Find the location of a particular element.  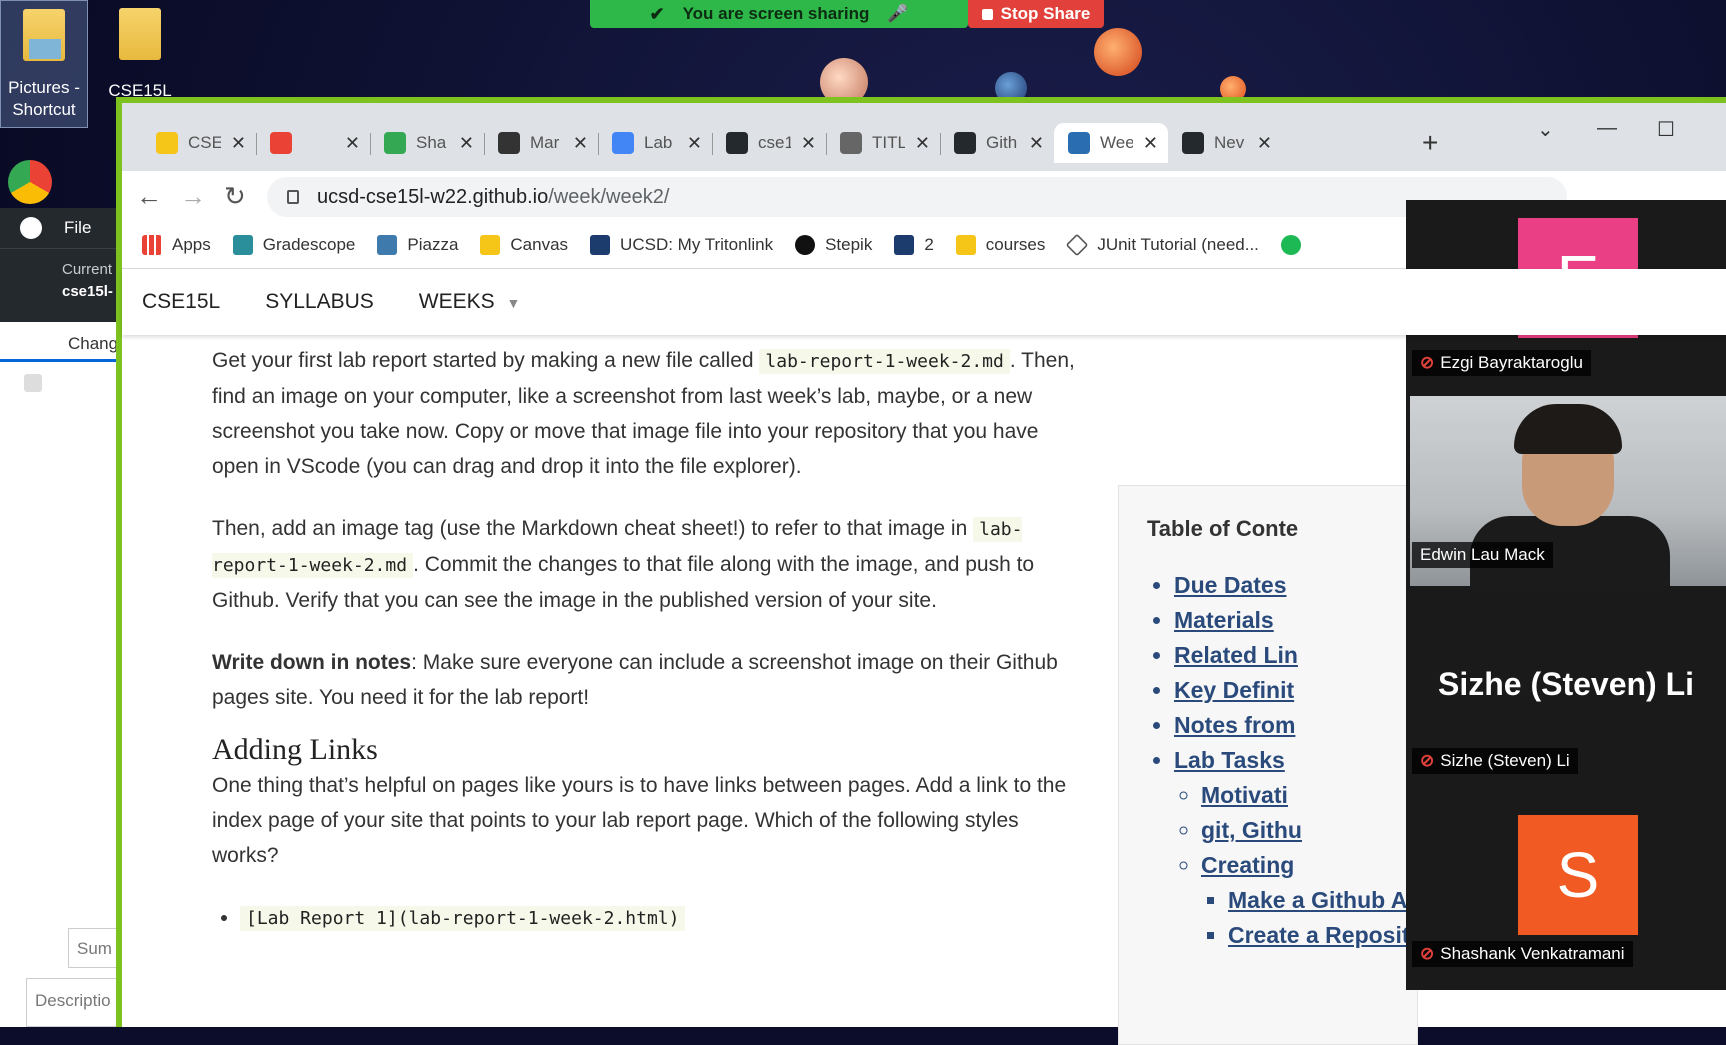

bookmark-spotify is located at coordinates (1290, 244).